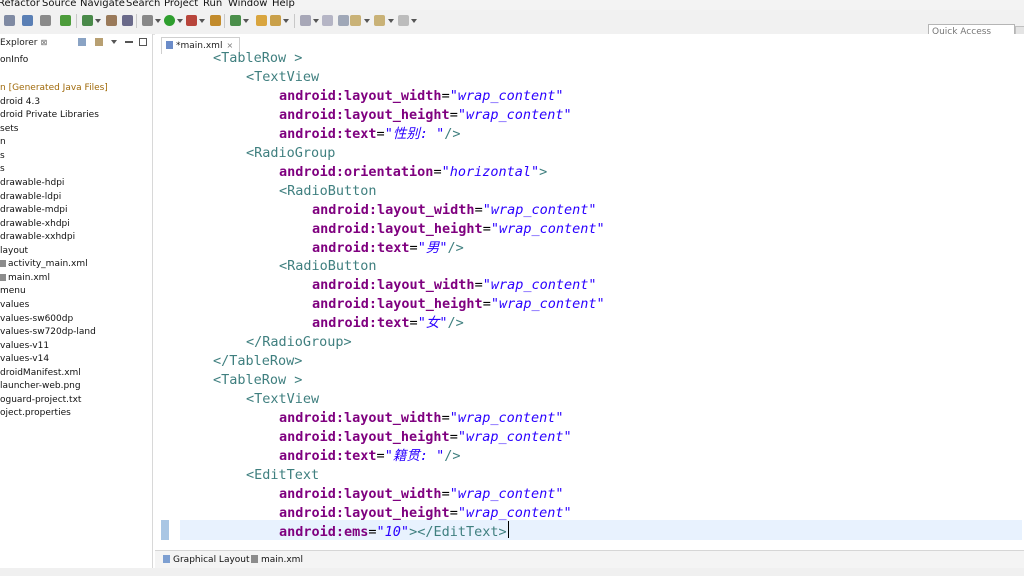 The image size is (1024, 576). Describe the element at coordinates (99, 42) in the screenshot. I see `link-icon` at that location.